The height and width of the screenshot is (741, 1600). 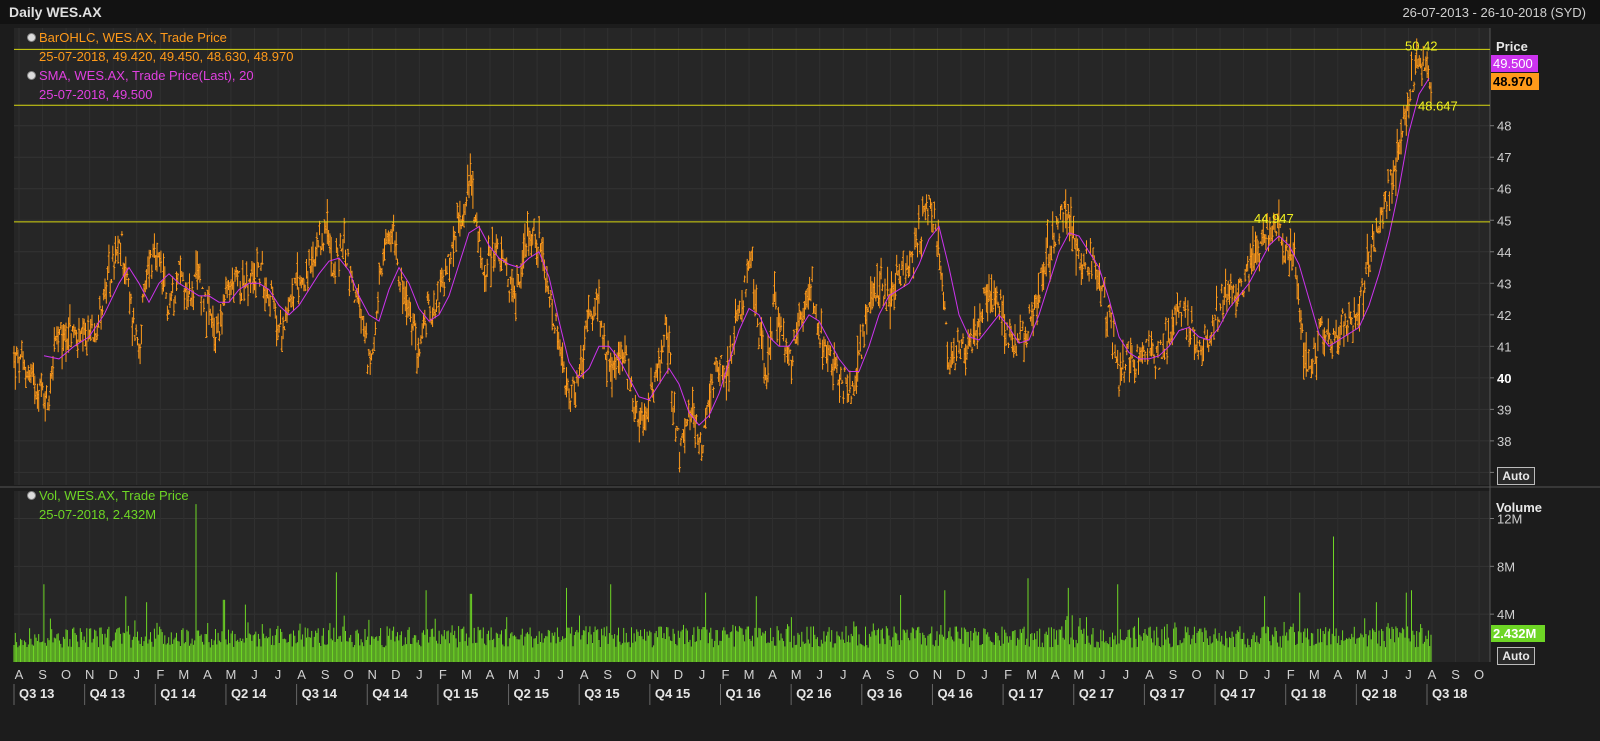 What do you see at coordinates (1516, 656) in the screenshot?
I see `volume-auto-button: Auto` at bounding box center [1516, 656].